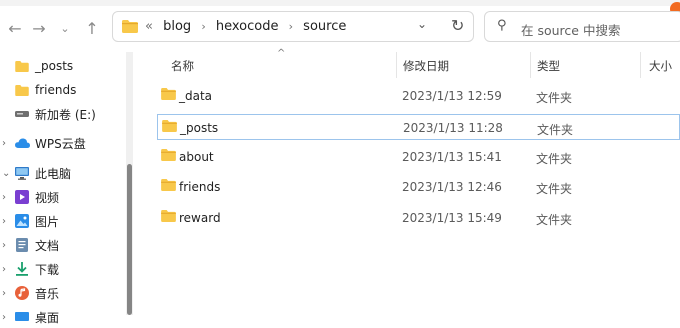 This screenshot has width=680, height=328. Describe the element at coordinates (457, 25) in the screenshot. I see `refresh-icon: ↻` at that location.